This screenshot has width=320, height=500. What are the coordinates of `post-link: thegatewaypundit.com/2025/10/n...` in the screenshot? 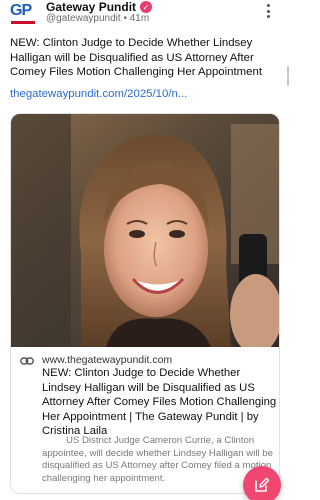 It's located at (98, 94).